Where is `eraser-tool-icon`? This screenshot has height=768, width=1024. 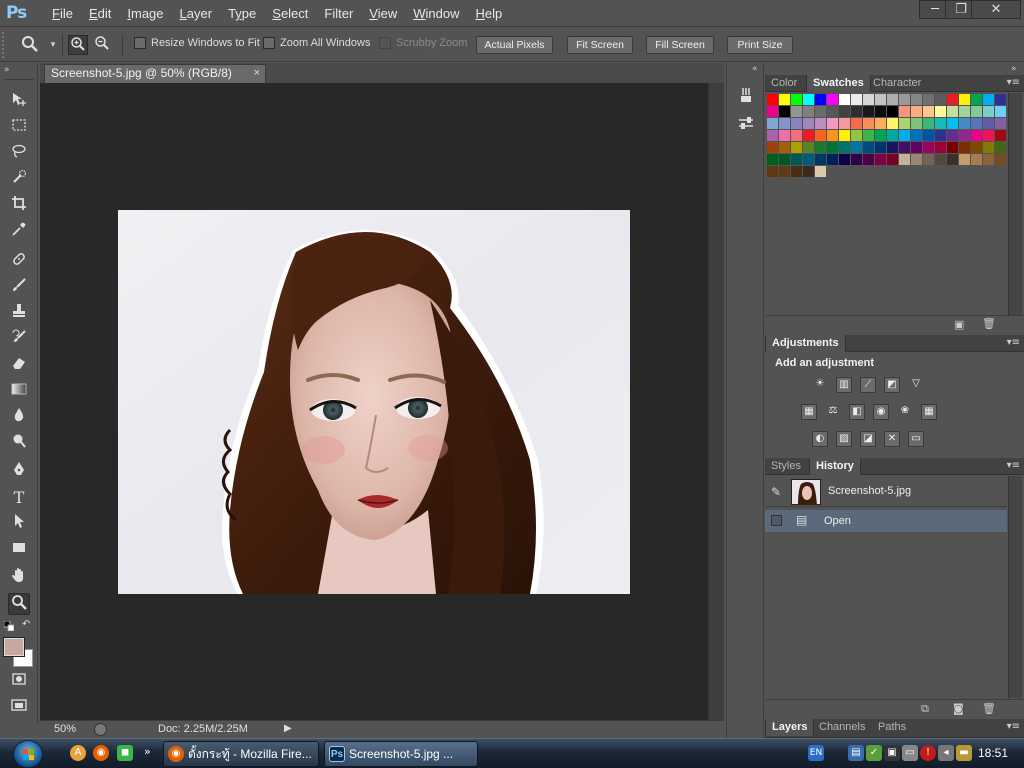
eraser-tool-icon is located at coordinates (19, 366).